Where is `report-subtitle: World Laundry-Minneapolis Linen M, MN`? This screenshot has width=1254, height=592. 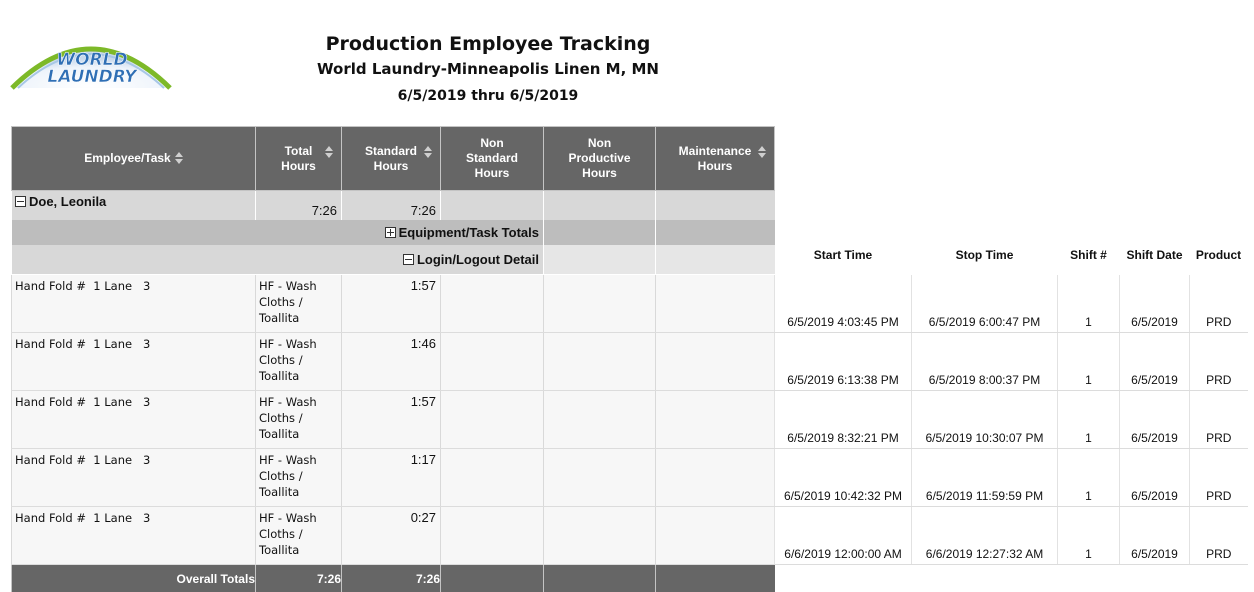 report-subtitle: World Laundry-Minneapolis Linen M, MN is located at coordinates (488, 69).